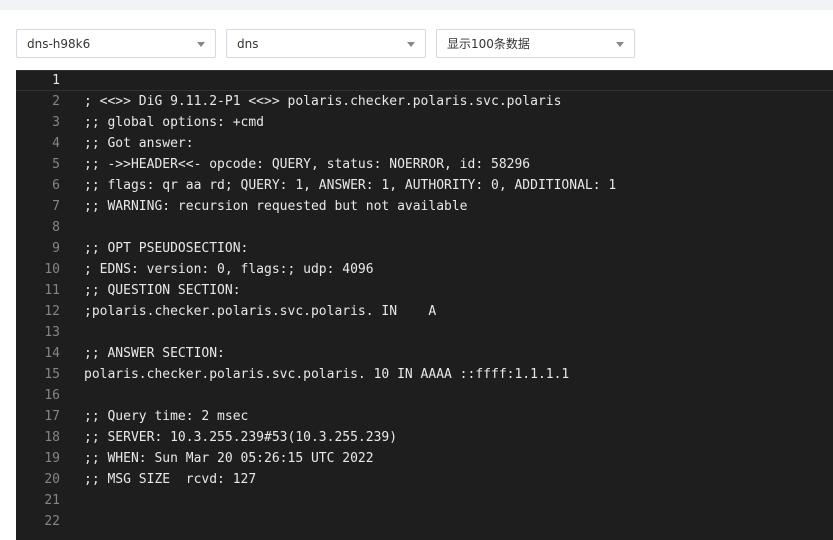 This screenshot has height=540, width=833. Describe the element at coordinates (326, 43) in the screenshot. I see `container-select: dns` at that location.